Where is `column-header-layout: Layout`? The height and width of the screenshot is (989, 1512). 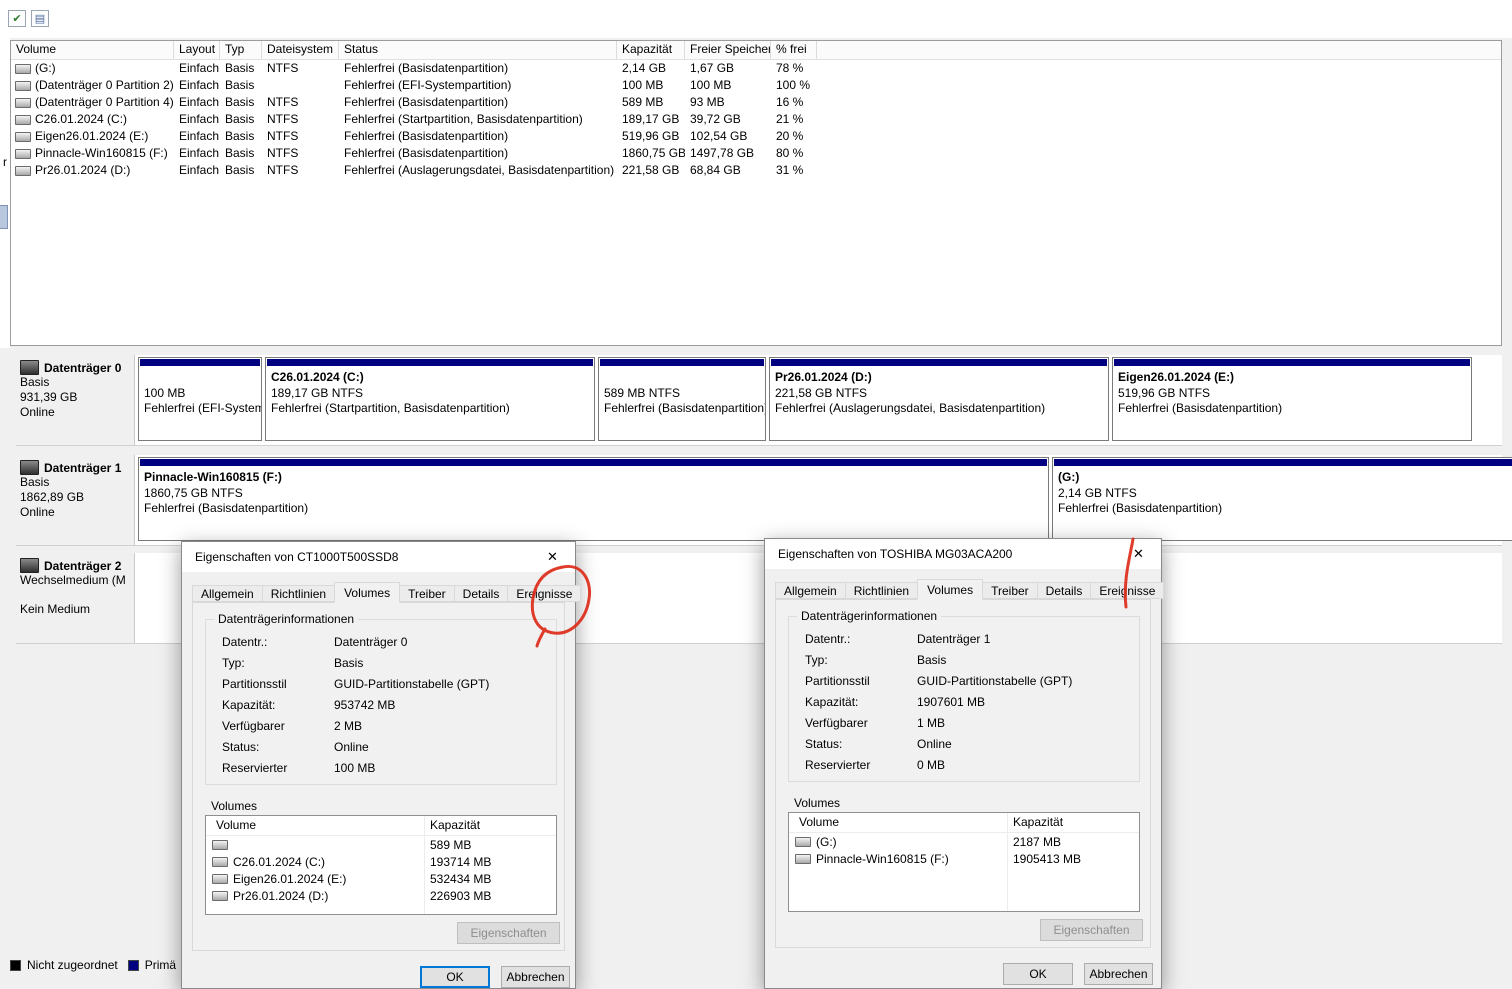
column-header-layout: Layout is located at coordinates (197, 50).